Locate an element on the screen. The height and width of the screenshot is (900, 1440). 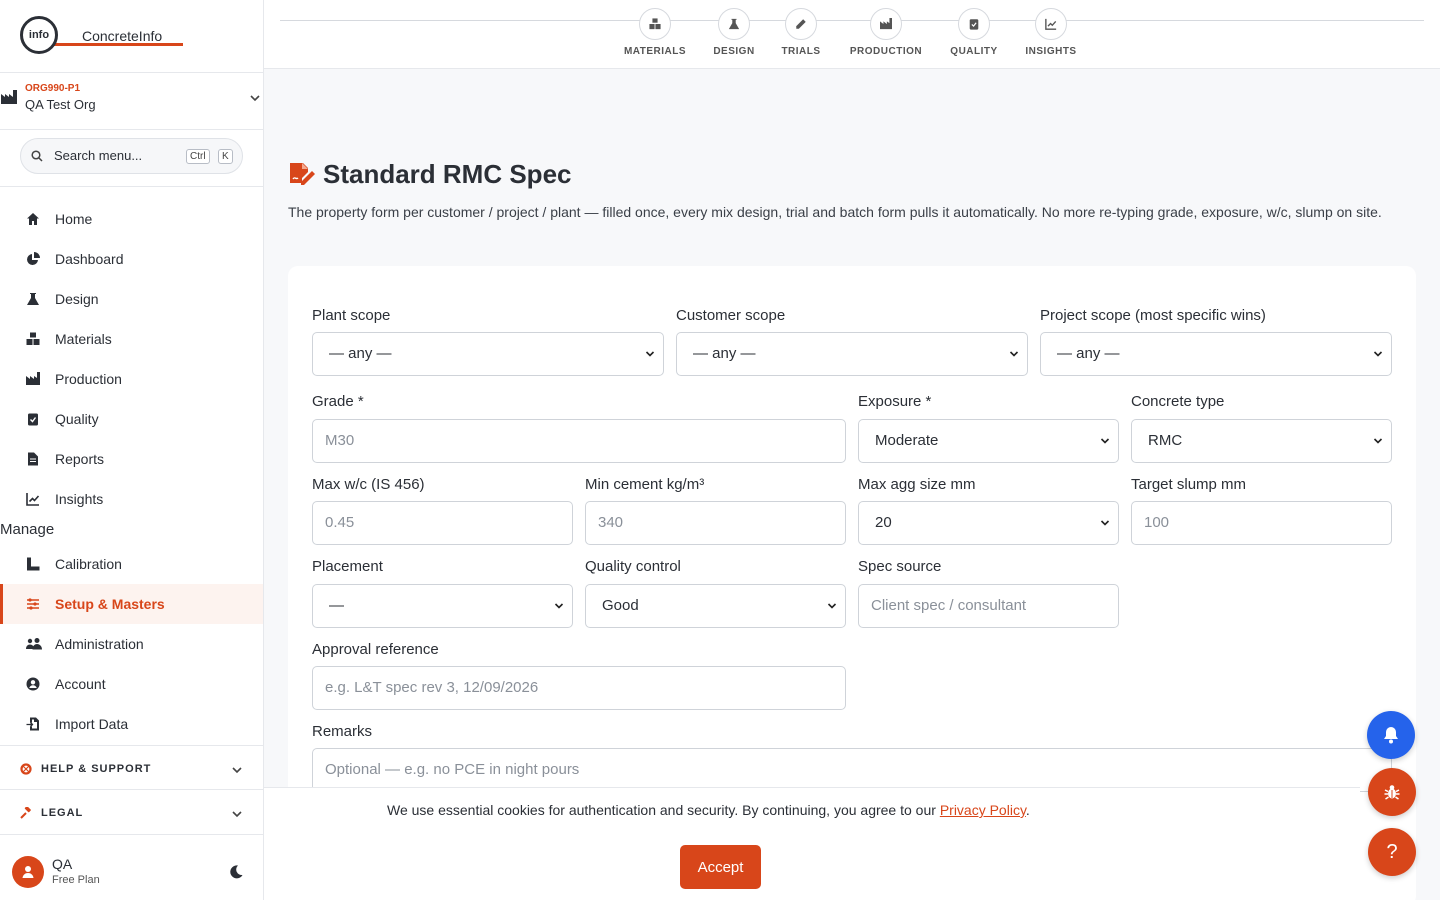
kbd-k: K is located at coordinates (225, 156).